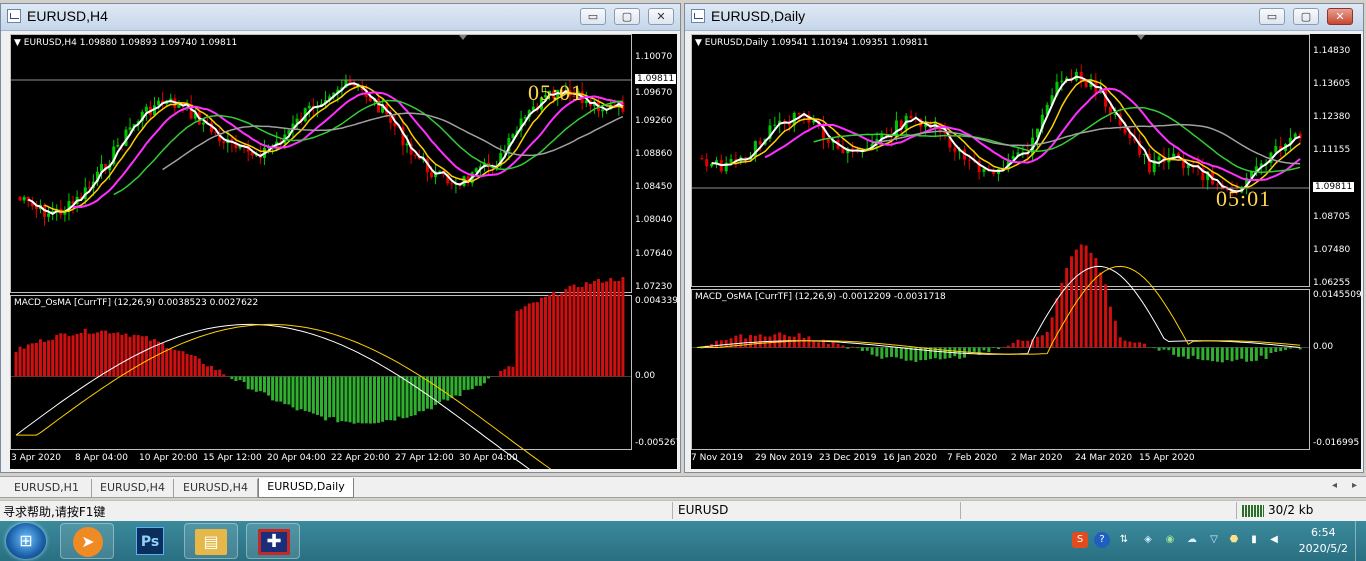 This screenshot has width=1366, height=561. I want to click on box-icon: ◈, so click(1148, 540).